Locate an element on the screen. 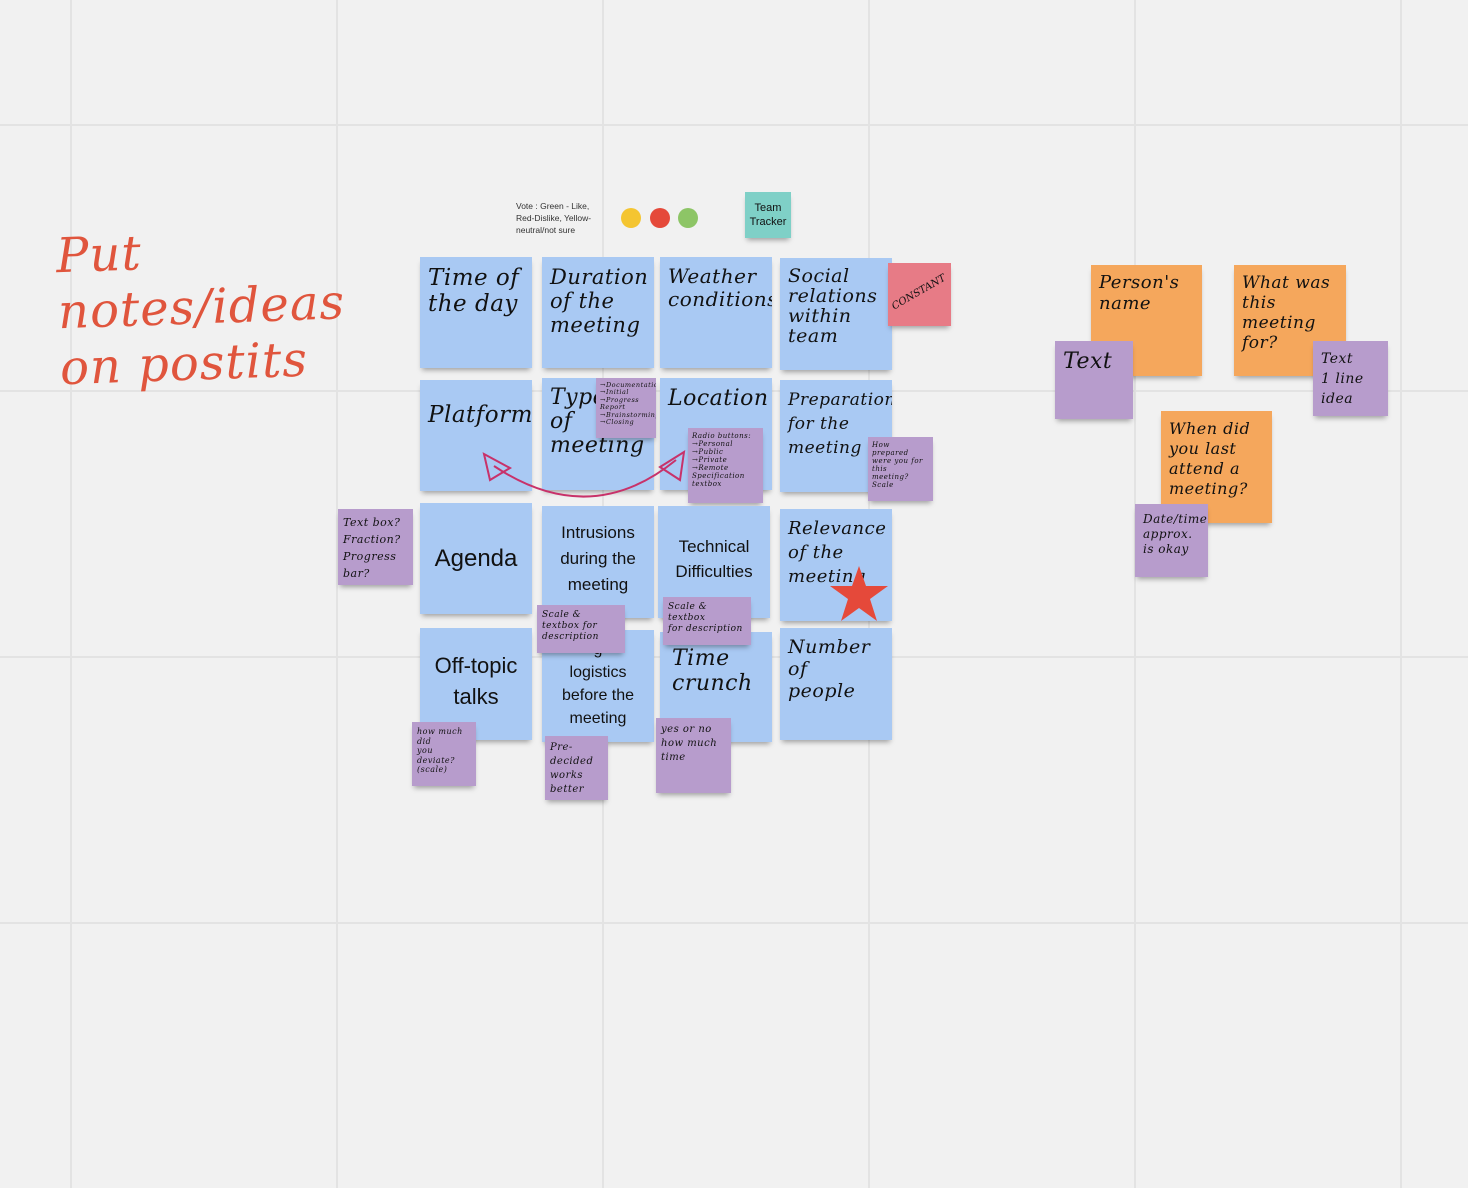 The height and width of the screenshot is (1188, 1468). note-label: Text 1 line idea is located at coordinates (1342, 379).